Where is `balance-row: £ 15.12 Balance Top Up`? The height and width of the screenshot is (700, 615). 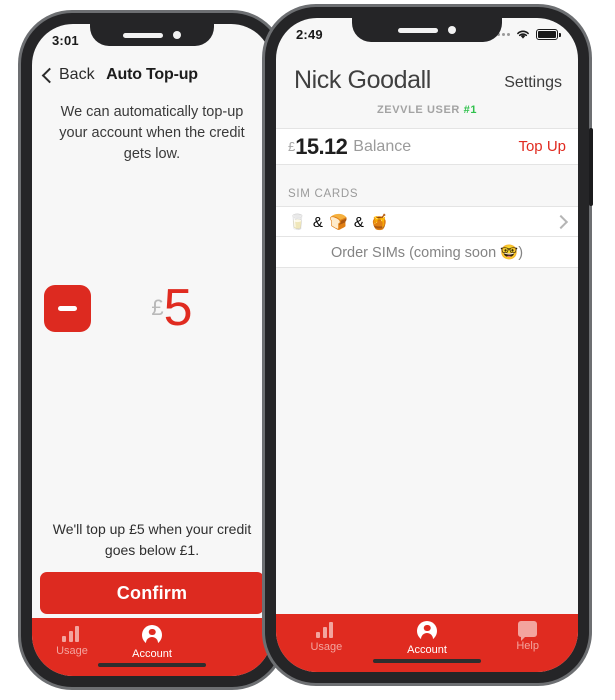 balance-row: £ 15.12 Balance Top Up is located at coordinates (427, 146).